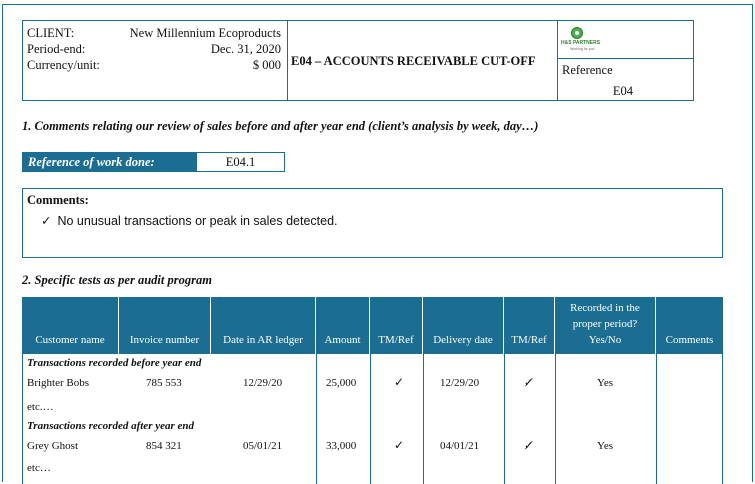  I want to click on row1-delivery: 12/29/20, so click(460, 383).